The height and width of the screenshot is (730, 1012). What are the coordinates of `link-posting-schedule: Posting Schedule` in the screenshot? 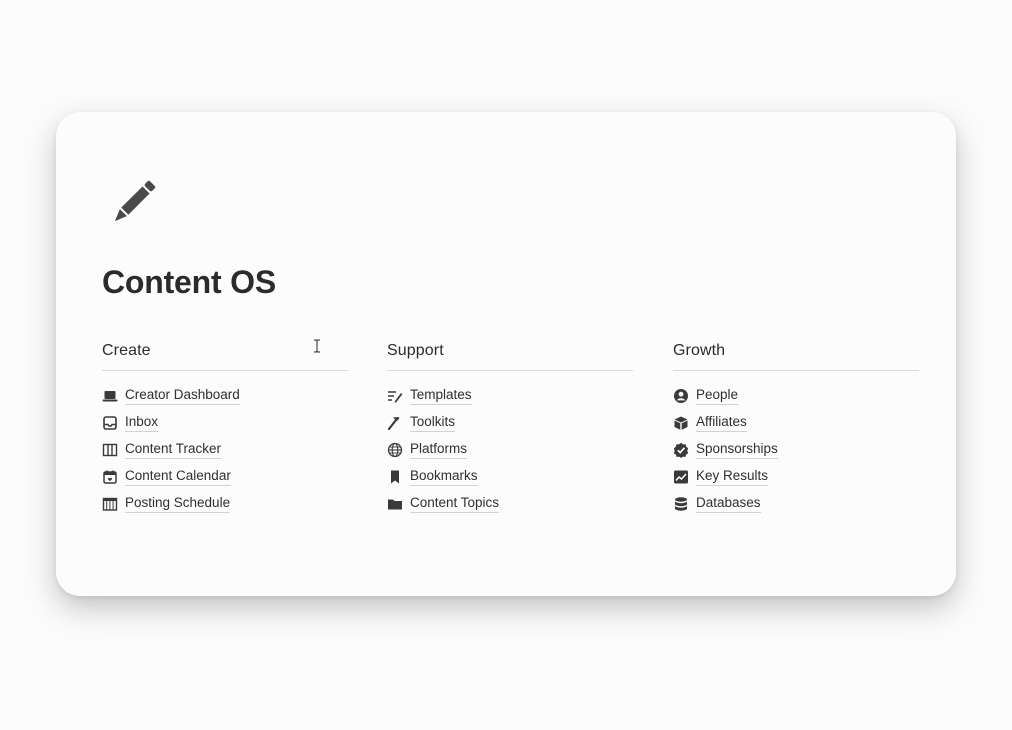 It's located at (178, 504).